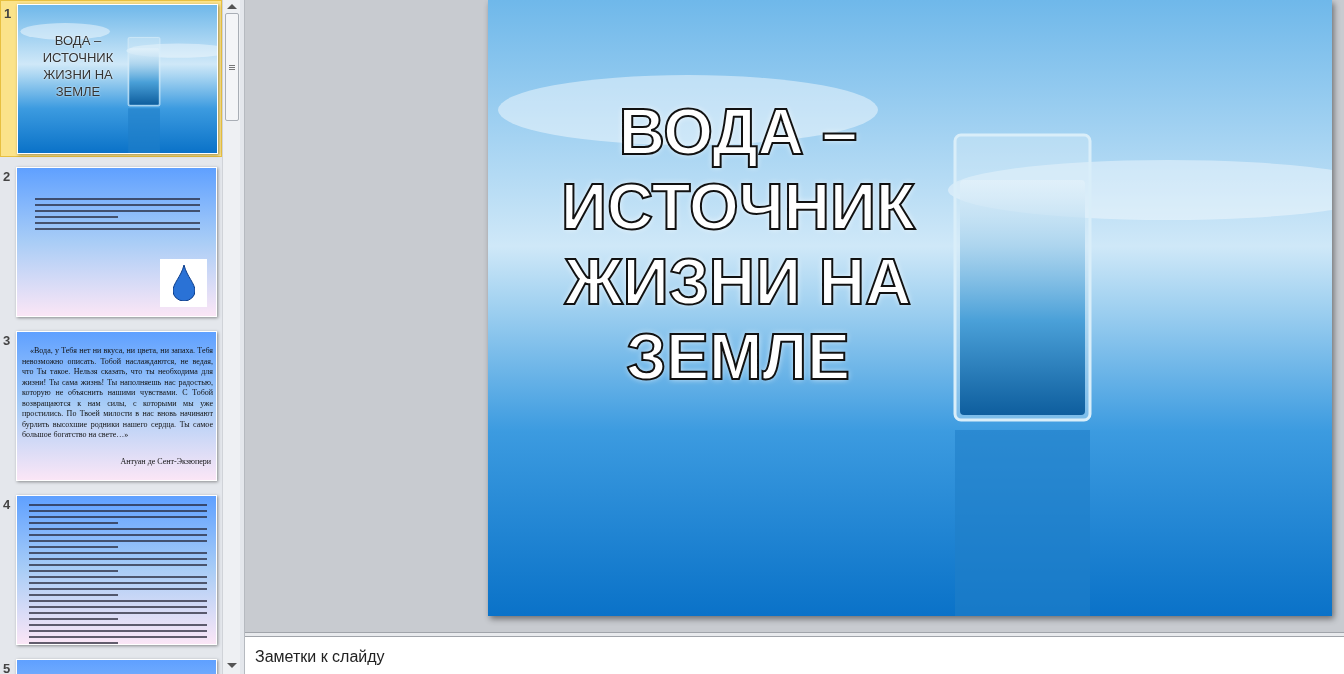 This screenshot has height=674, width=1344. Describe the element at coordinates (117, 393) in the screenshot. I see `quote-text: «Вода, у Тебя нет ни вкуса, ни цвета, ни запаха. Тебя невозможно описать. Тобой наслаждаются, не ведая, что Ты такое. Нельзя сказать, что ты необходима для жизни! Ты сама жизнь! Ты наполняешь нас радостью, которую не объяснить нашими чувствами. С Тобой возвращаются к нам силы, с которыми мы уже простились. По Твоей милости в нас вновь начинают бурлить высохшие родники нашего сердца. Ты самое большое богатство на свете…»` at that location.